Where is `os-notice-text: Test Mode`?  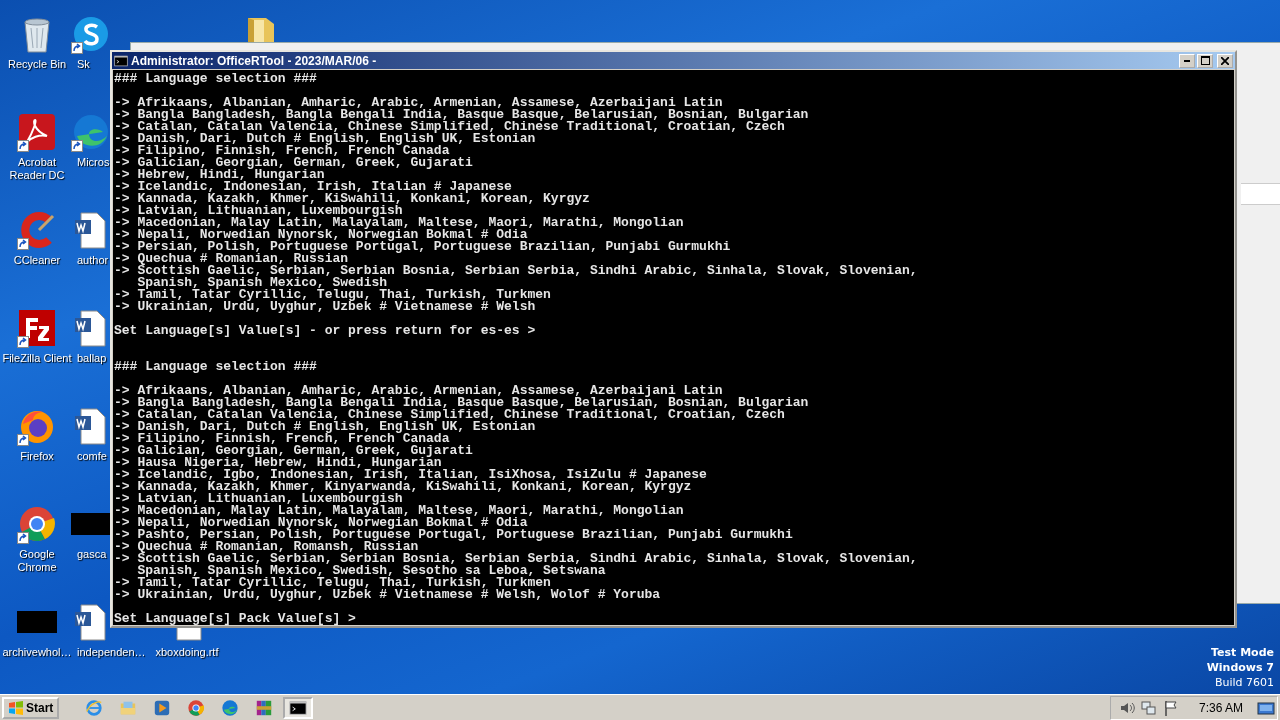
os-notice-text: Test Mode is located at coordinates (1242, 652).